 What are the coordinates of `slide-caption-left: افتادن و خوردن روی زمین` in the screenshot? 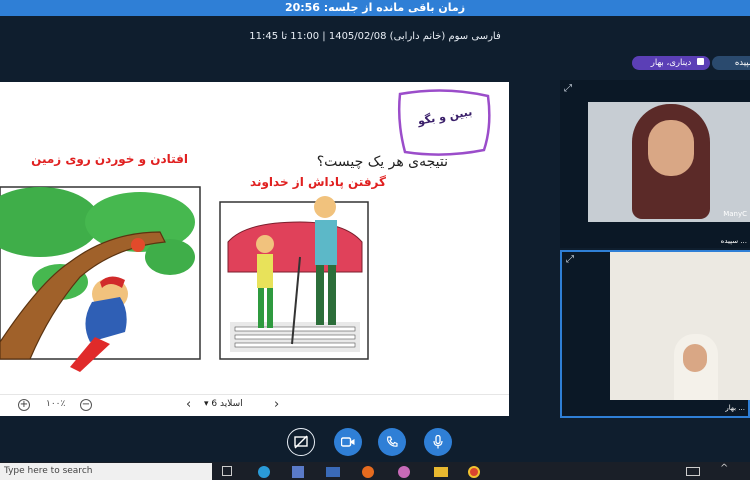 It's located at (109, 159).